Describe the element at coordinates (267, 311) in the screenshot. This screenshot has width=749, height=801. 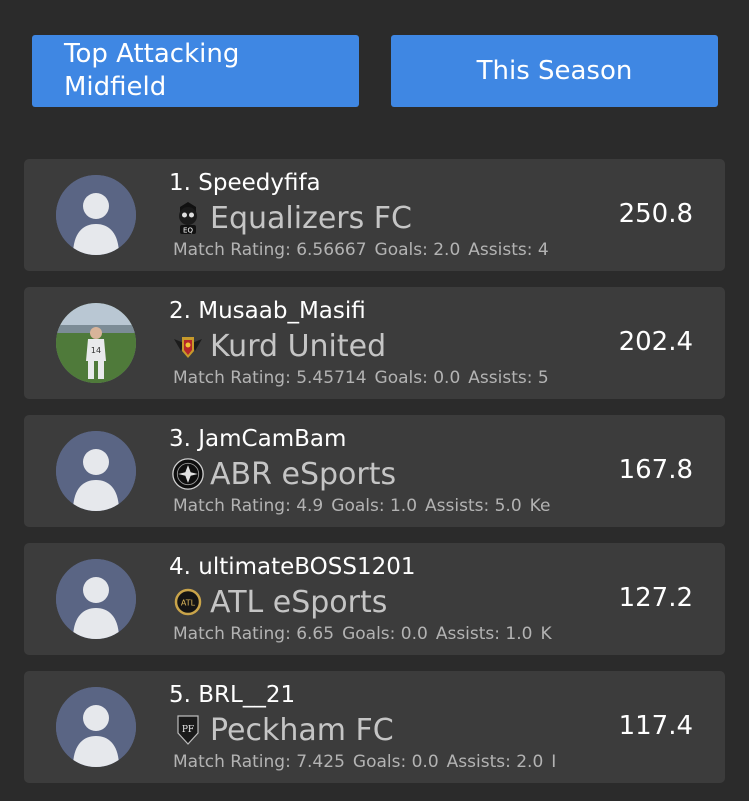
I see `player-name: 2. Musaab_Masifi` at that location.